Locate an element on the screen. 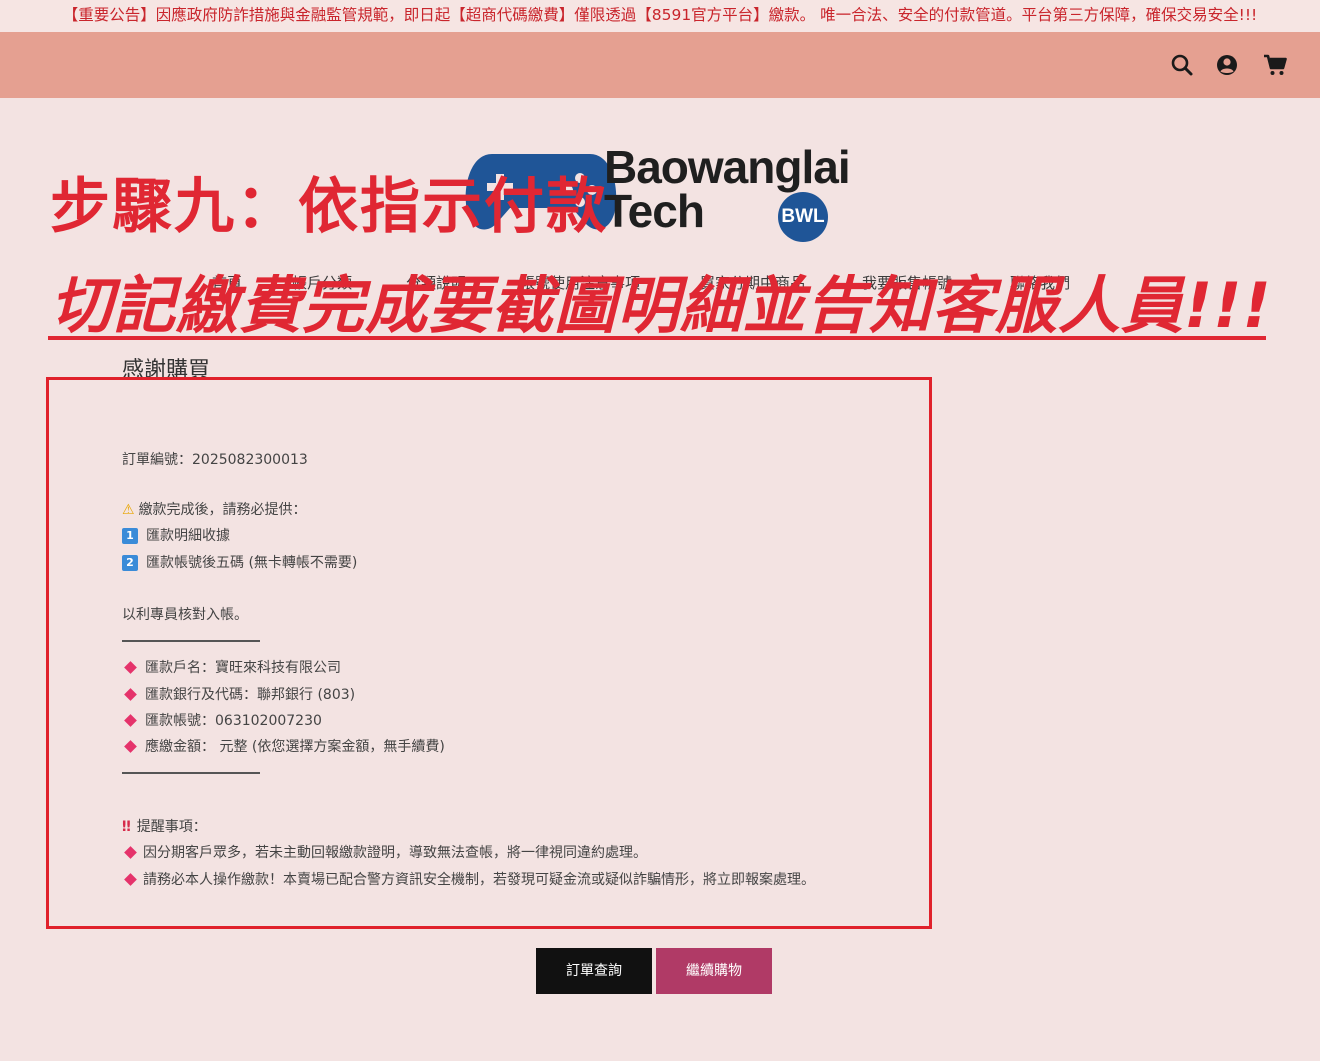 The width and height of the screenshot is (1320, 1061). list-item: 1 匯款明細收據 is located at coordinates (176, 536).